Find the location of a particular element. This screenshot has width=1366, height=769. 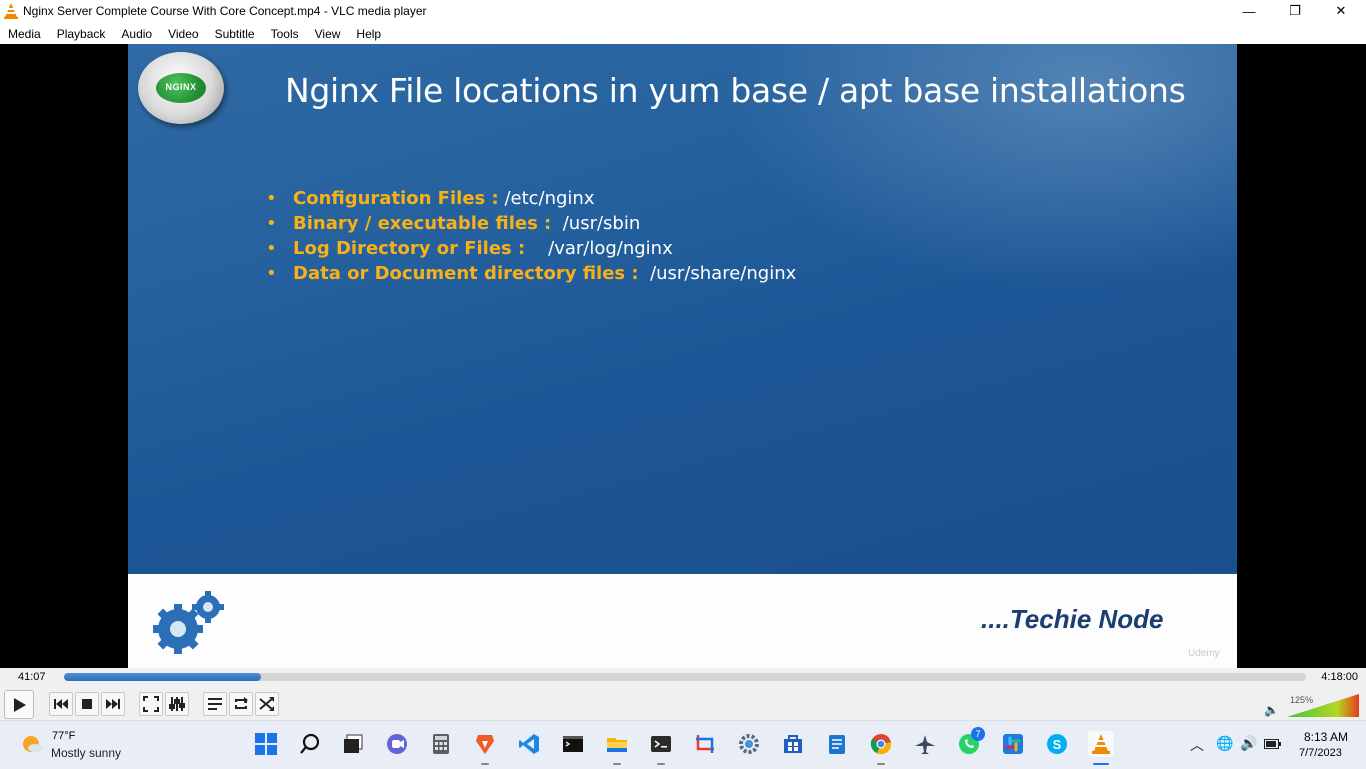

list-item: • Configuration Files : /etc/nginx is located at coordinates (531, 198).